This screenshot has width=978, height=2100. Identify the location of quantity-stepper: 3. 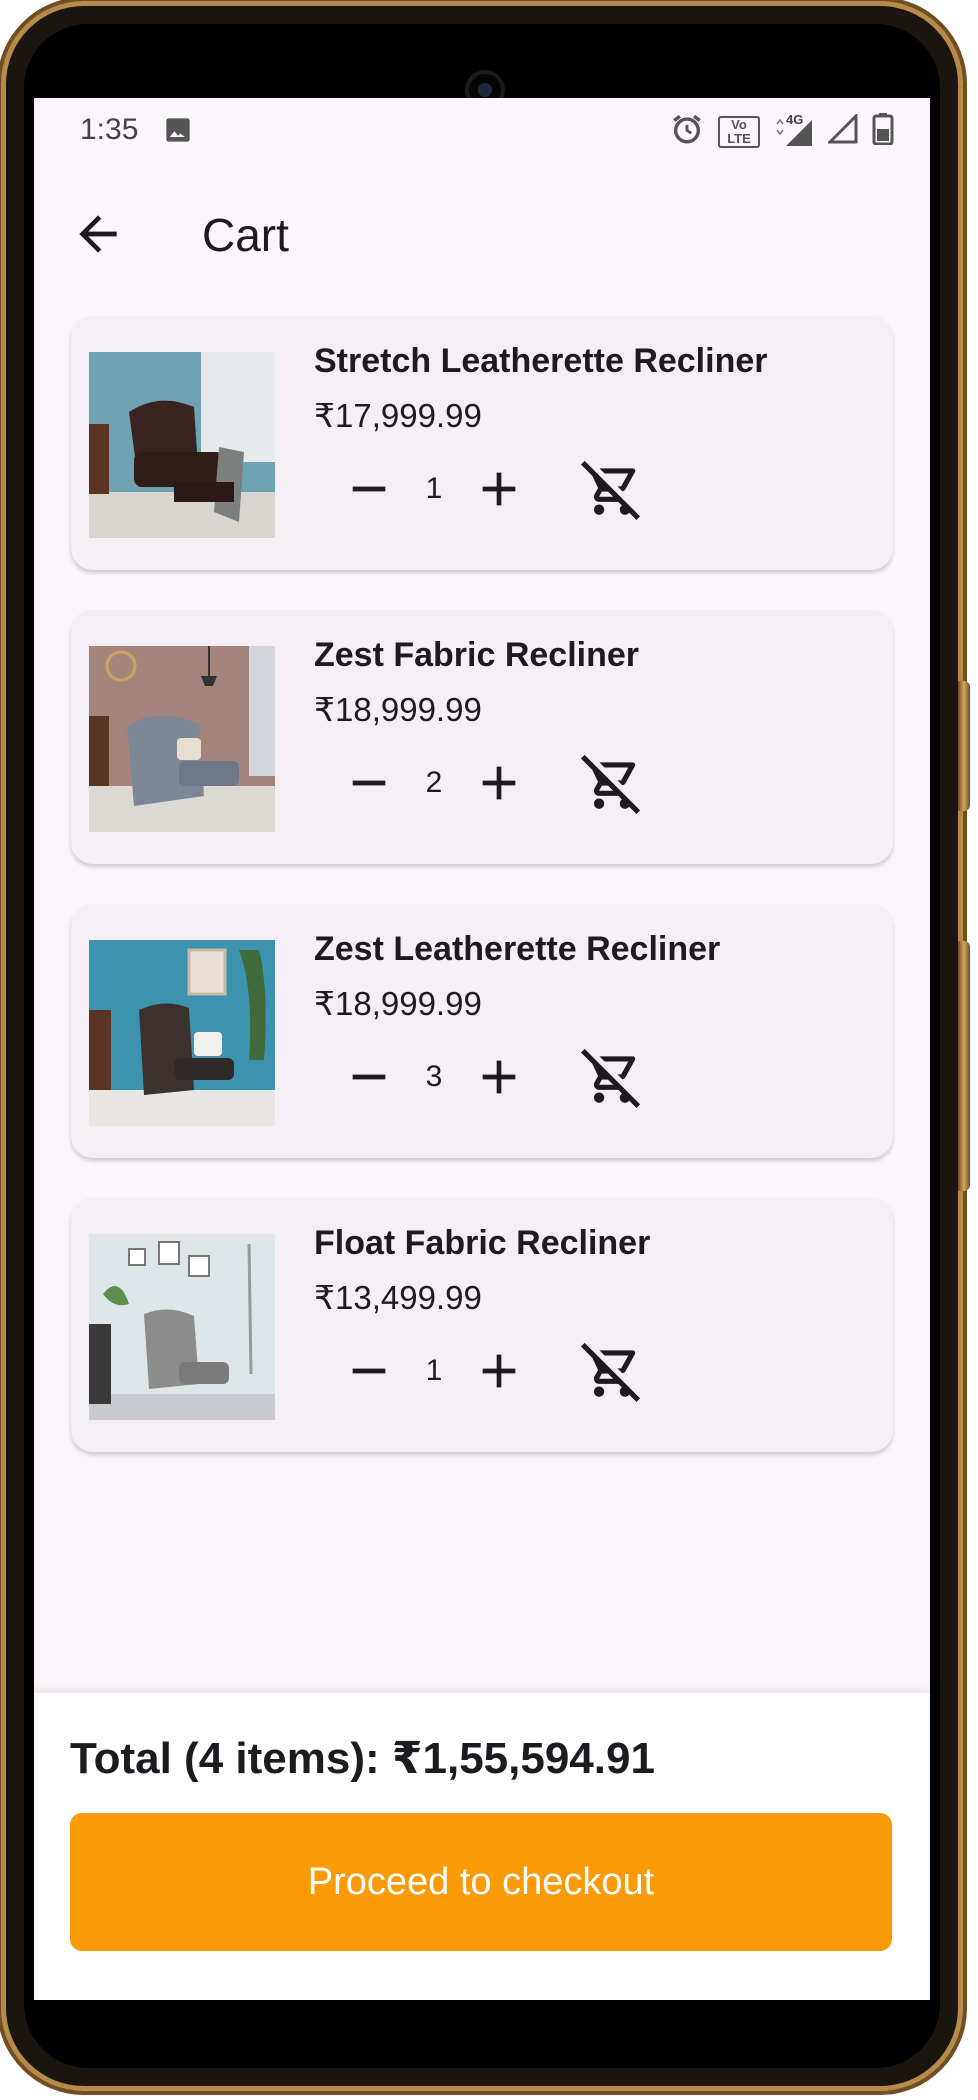
(506, 1077).